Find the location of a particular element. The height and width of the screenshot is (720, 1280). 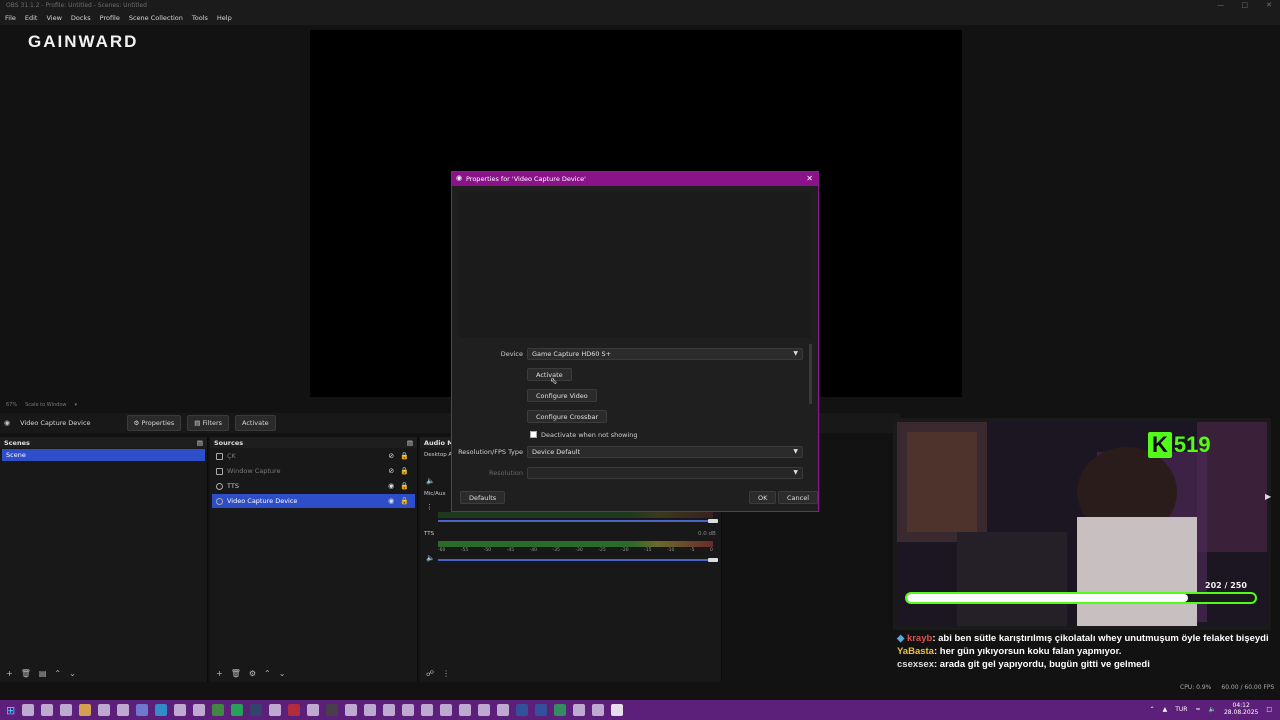

maximize-icon: □ is located at coordinates (1244, 5).